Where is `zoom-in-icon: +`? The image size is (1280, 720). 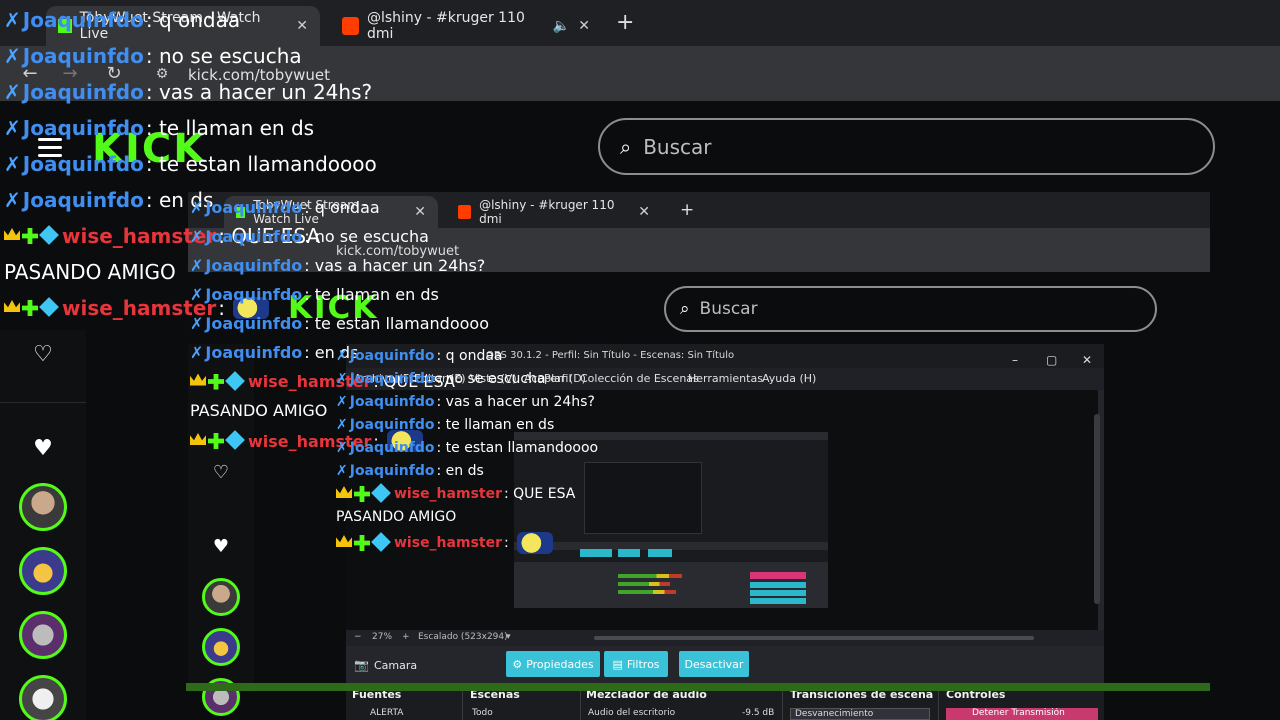 zoom-in-icon: + is located at coordinates (406, 637).